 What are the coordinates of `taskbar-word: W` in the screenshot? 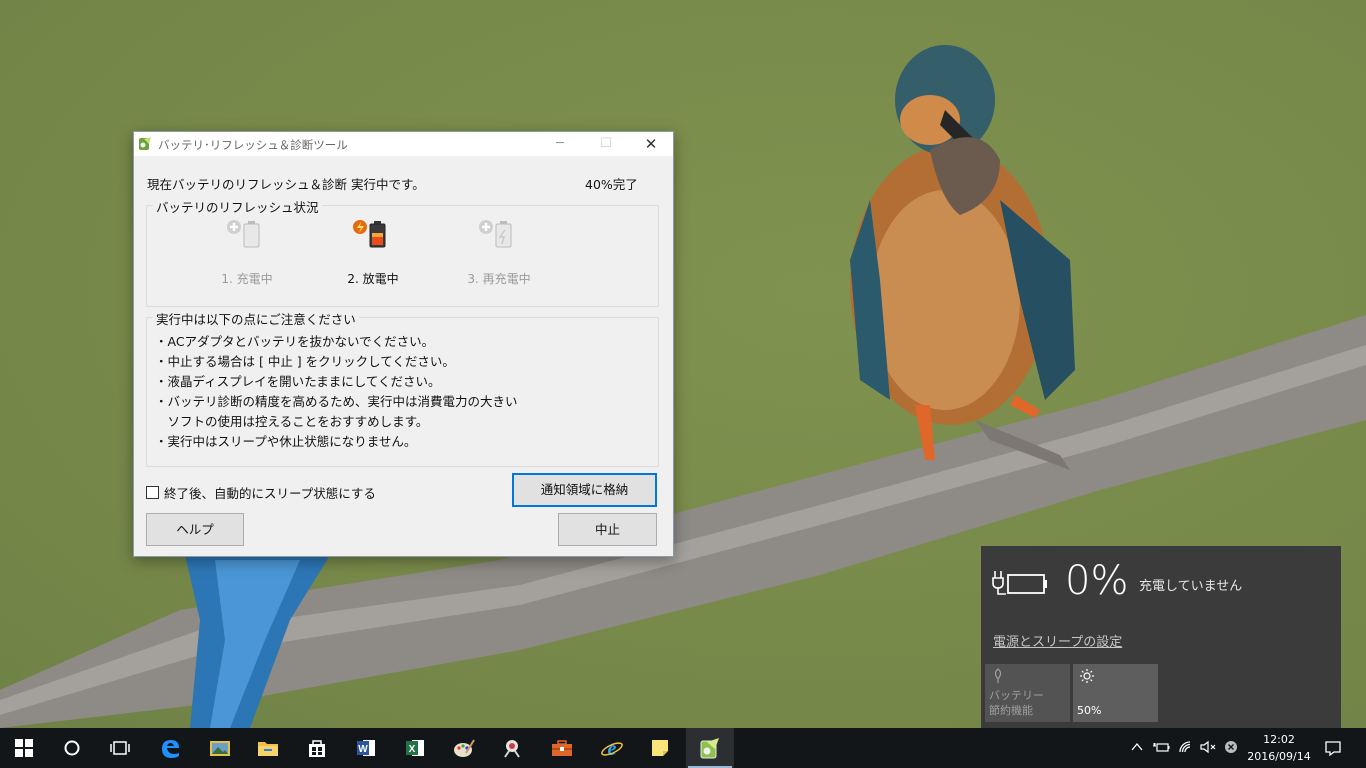 It's located at (366, 748).